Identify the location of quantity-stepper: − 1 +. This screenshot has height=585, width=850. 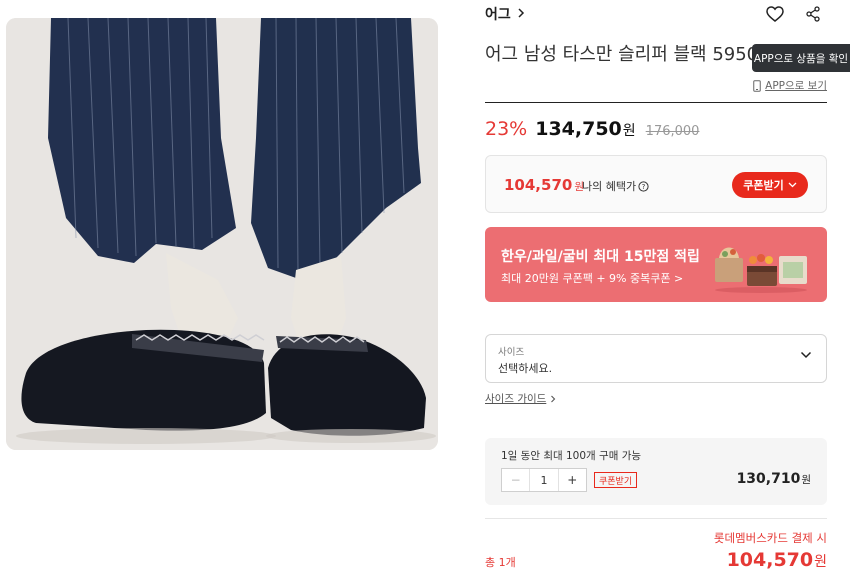
(544, 480).